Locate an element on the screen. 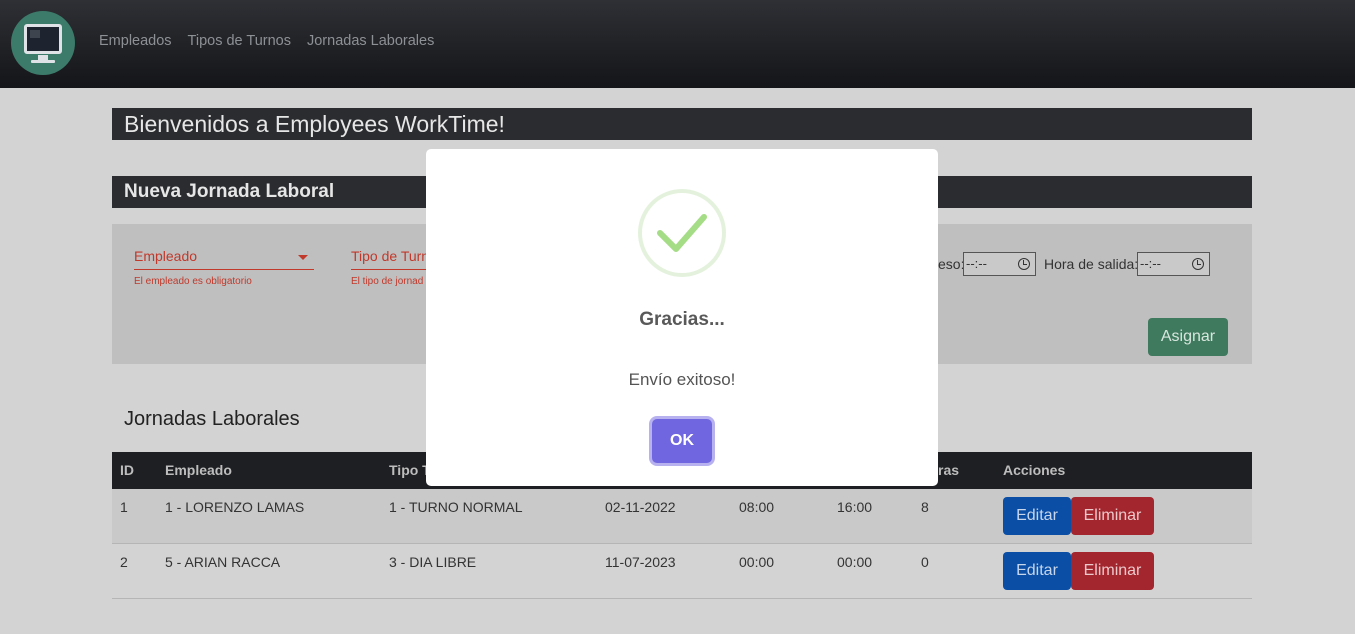 The image size is (1355, 634). nav-link-empleados: Empleados is located at coordinates (135, 41).